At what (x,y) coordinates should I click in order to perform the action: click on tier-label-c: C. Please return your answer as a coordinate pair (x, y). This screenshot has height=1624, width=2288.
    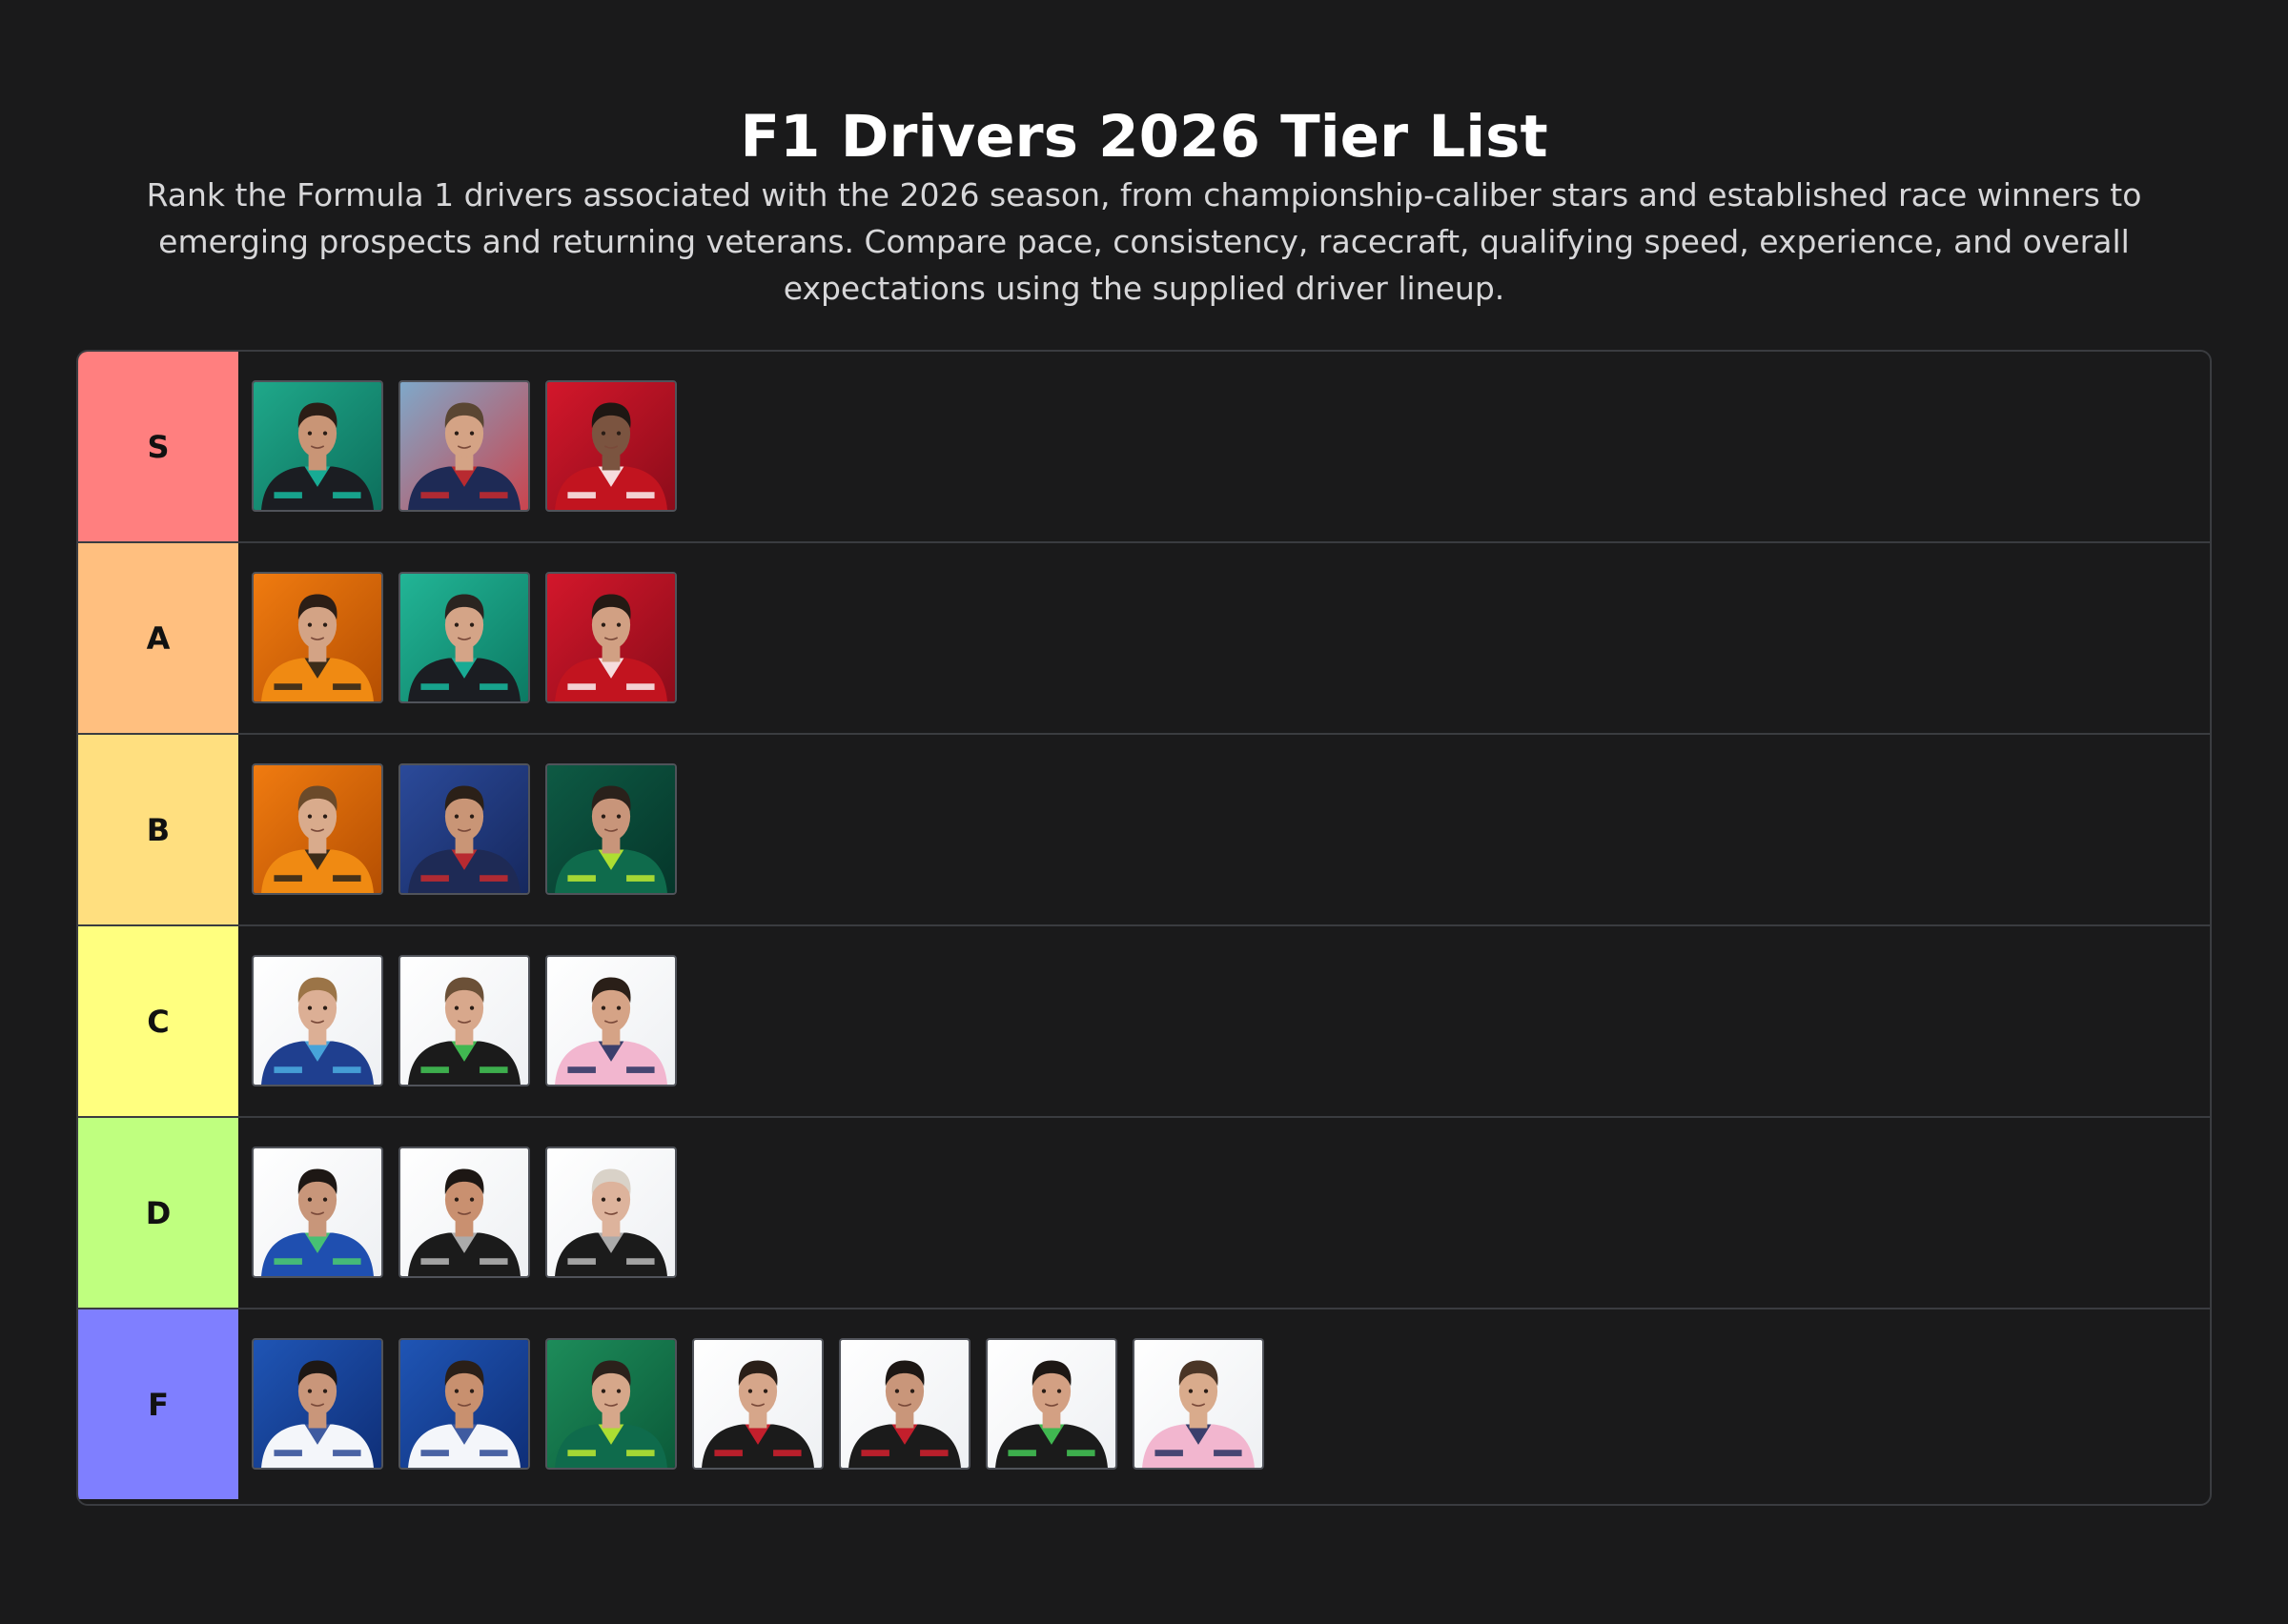
    Looking at the image, I should click on (158, 1021).